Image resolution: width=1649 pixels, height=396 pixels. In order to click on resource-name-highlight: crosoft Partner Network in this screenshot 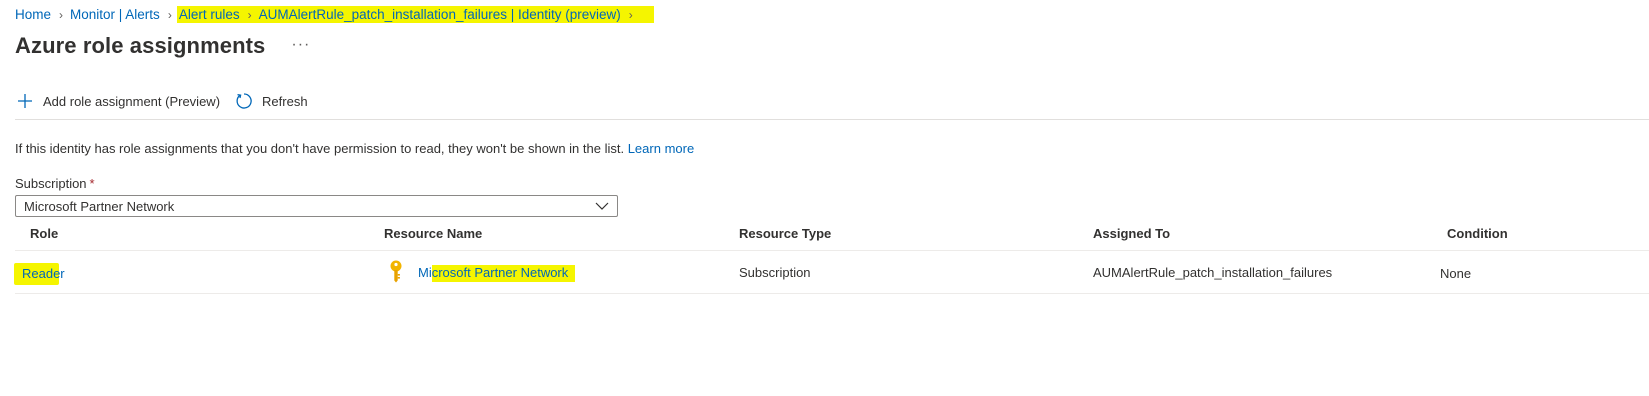, I will do `click(503, 273)`.